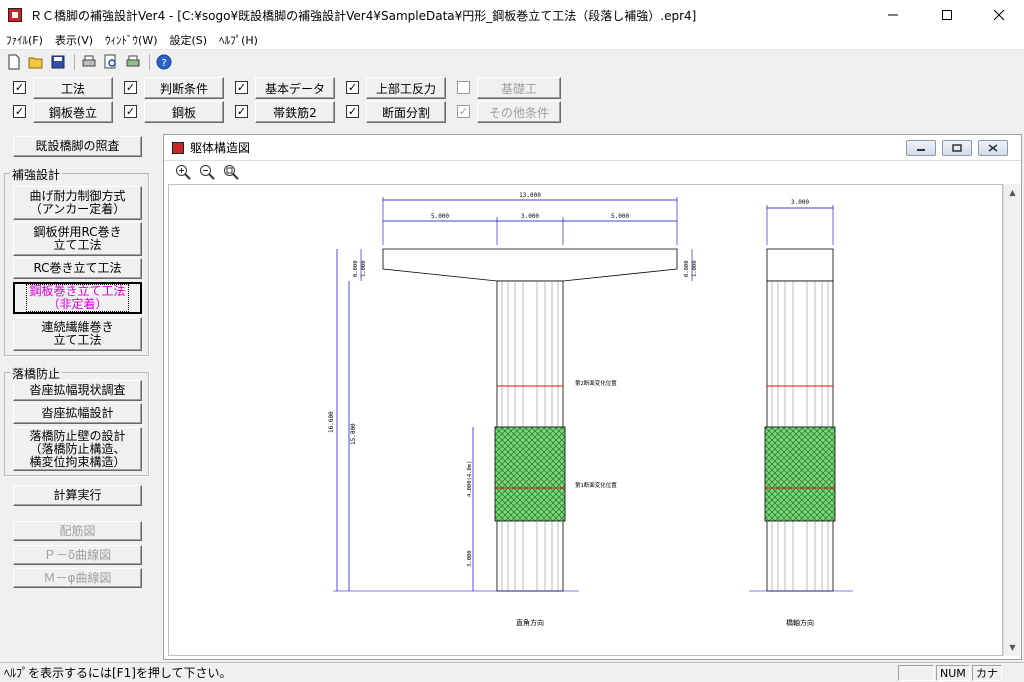 The width and height of the screenshot is (1024, 682). I want to click on open-button, so click(36, 62).